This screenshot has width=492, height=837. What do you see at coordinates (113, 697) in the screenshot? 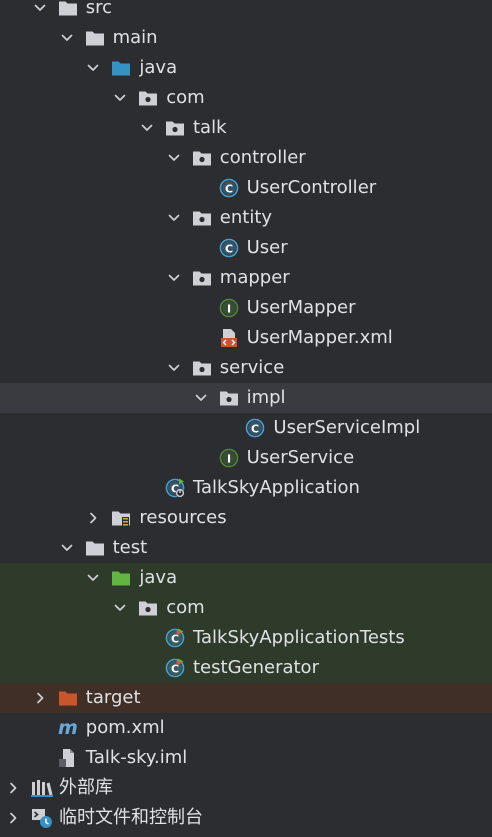
I see `tree-node-label: target` at bounding box center [113, 697].